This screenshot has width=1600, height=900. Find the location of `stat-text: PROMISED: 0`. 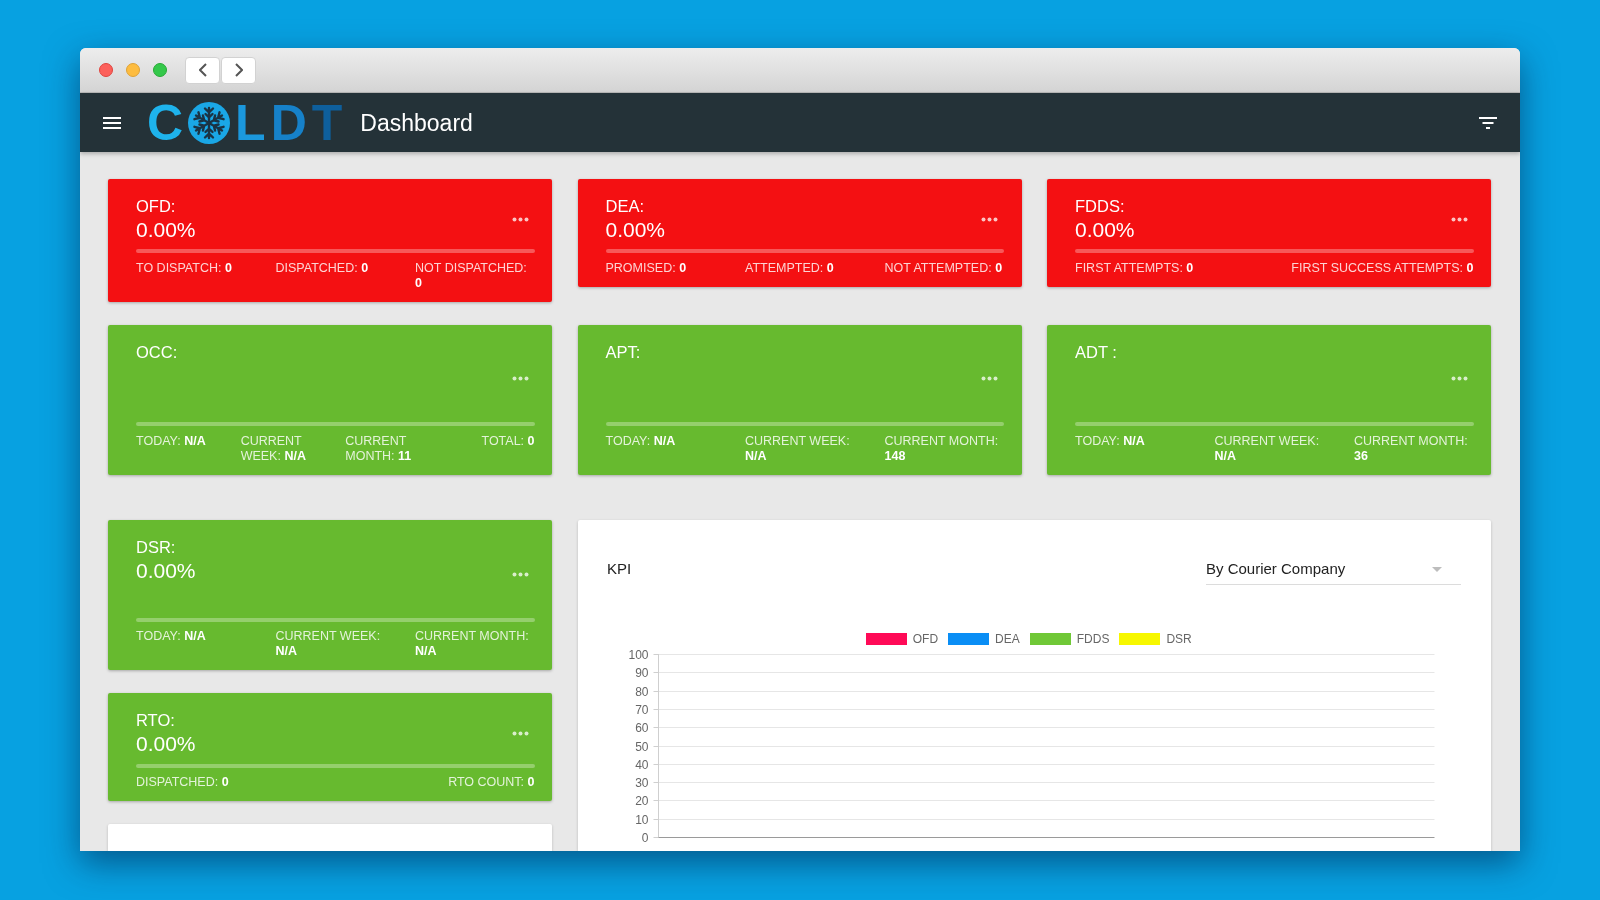

stat-text: PROMISED: 0 is located at coordinates (646, 268).